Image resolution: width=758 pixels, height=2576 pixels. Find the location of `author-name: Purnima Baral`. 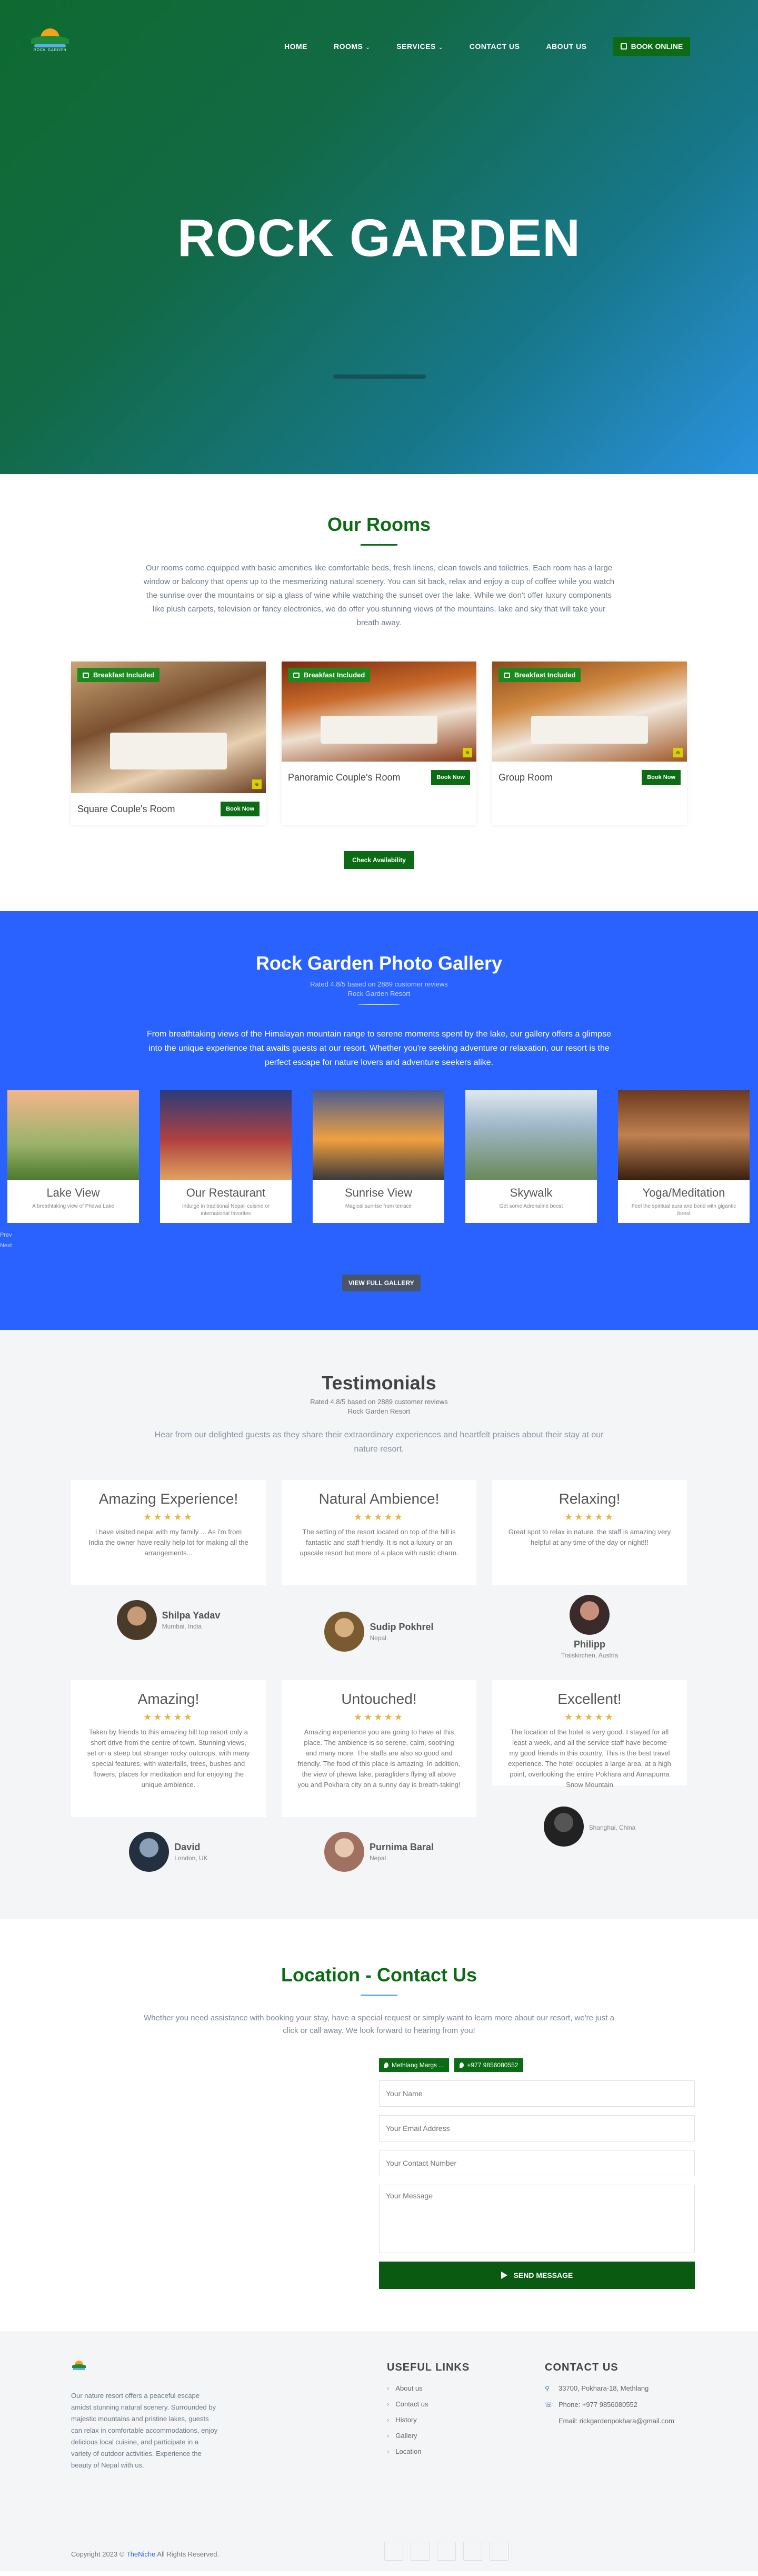

author-name: Purnima Baral is located at coordinates (401, 1847).